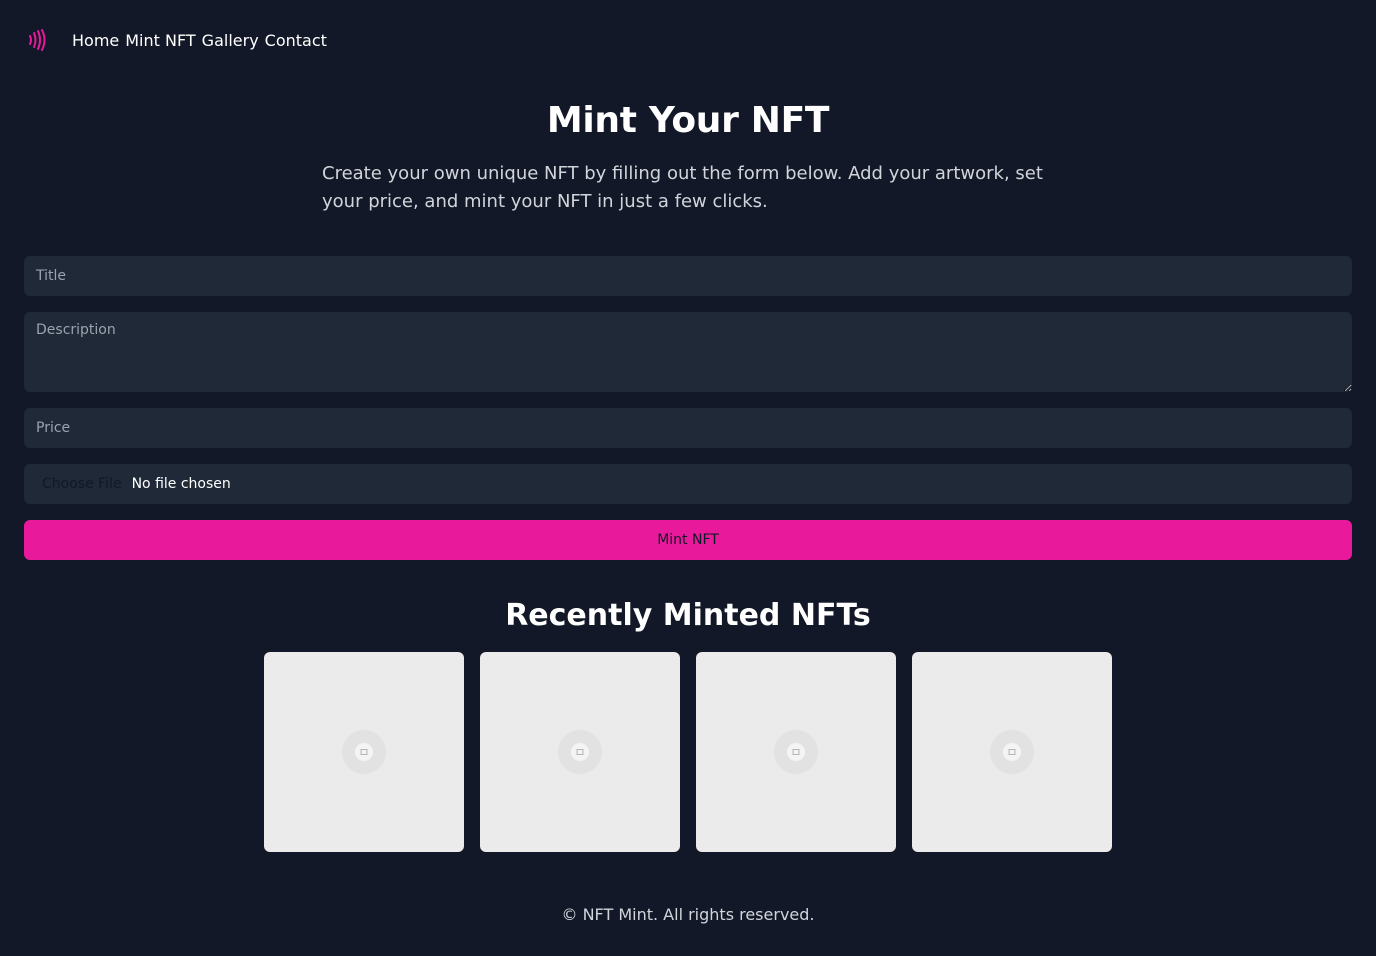 This screenshot has width=1376, height=956. I want to click on choose-file-button: Choose File, so click(82, 484).